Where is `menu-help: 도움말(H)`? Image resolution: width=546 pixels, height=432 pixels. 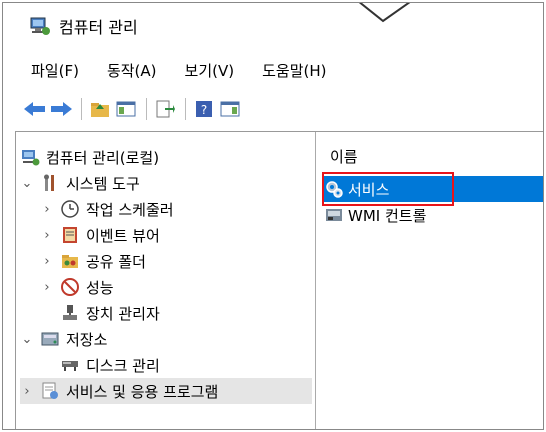 menu-help: 도움말(H) is located at coordinates (294, 70).